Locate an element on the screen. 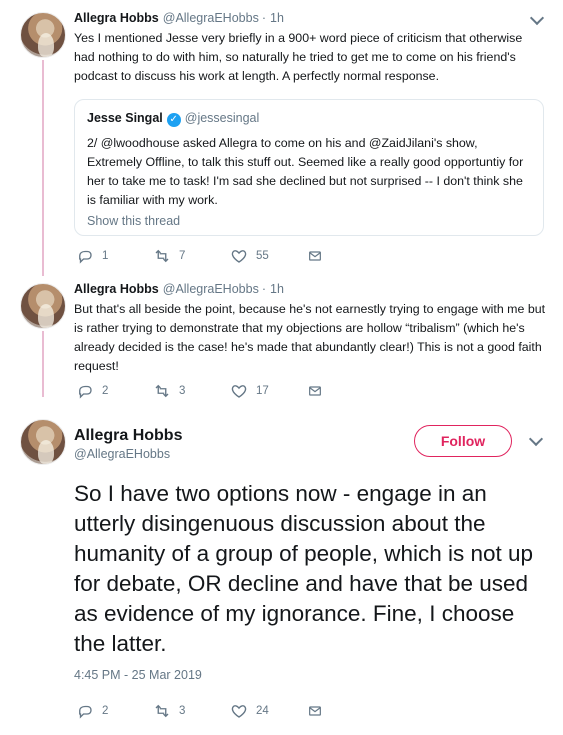  tweet-actions: 2 3 24 is located at coordinates (203, 711).